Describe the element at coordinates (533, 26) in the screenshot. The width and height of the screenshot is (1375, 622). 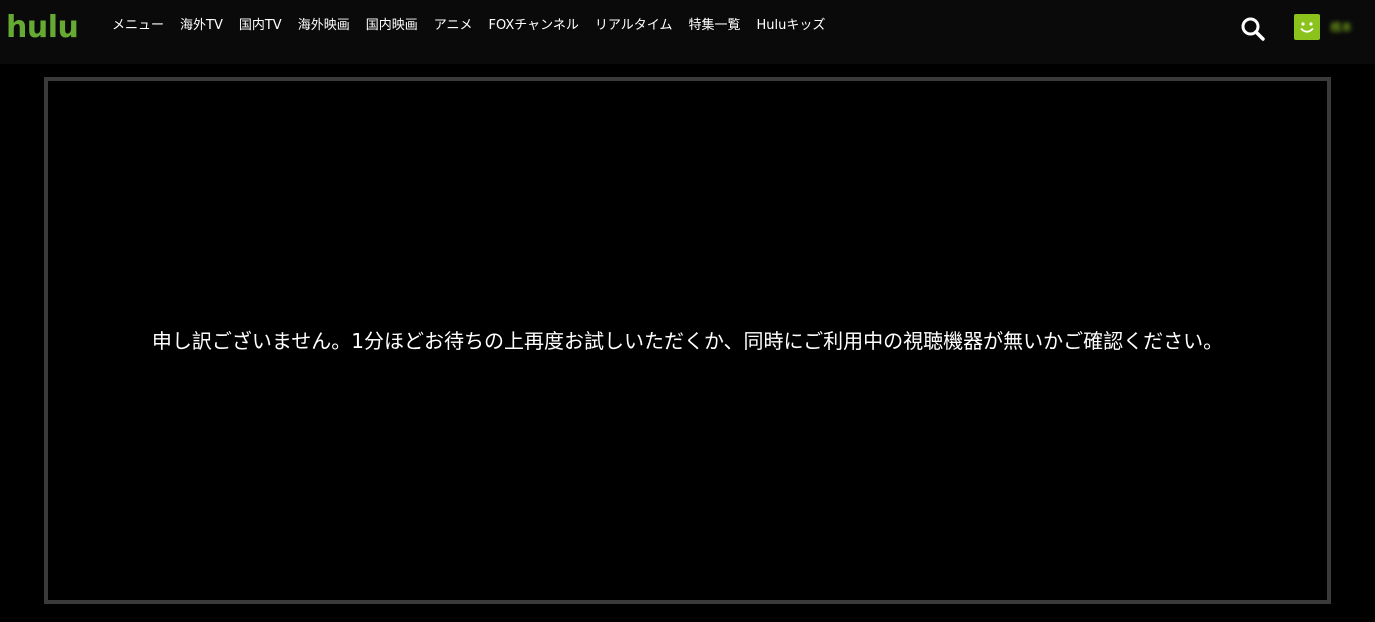
I see `nav-item-fox-channel: FOXチャンネル` at that location.